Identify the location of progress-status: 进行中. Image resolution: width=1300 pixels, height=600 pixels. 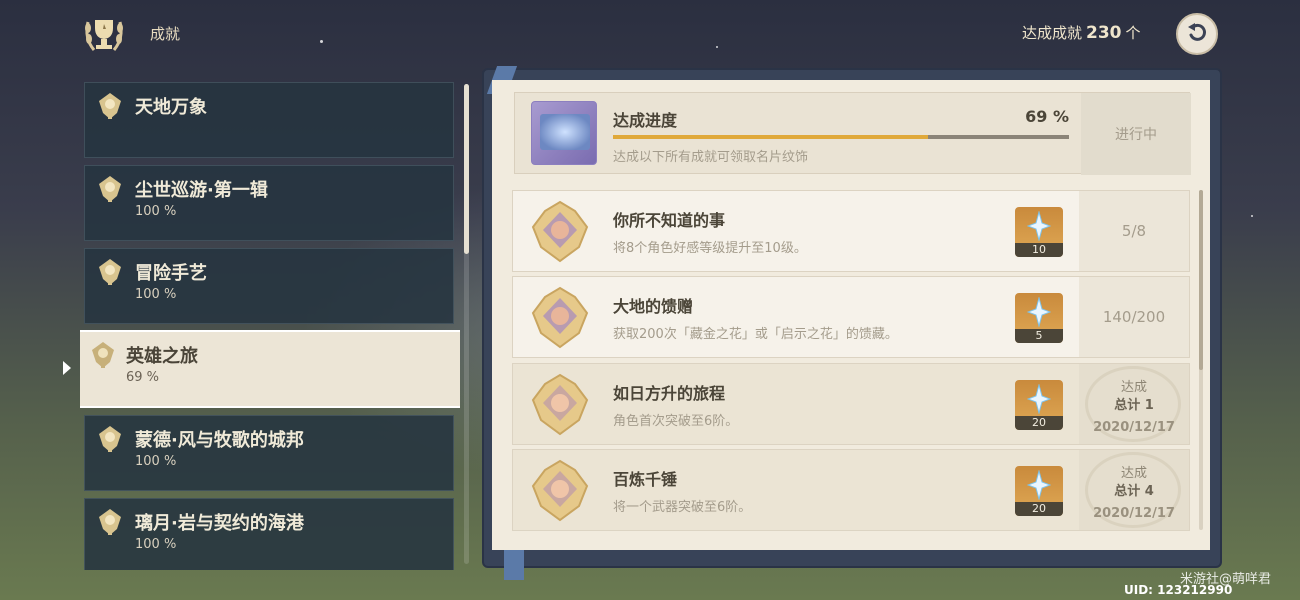
(1136, 134).